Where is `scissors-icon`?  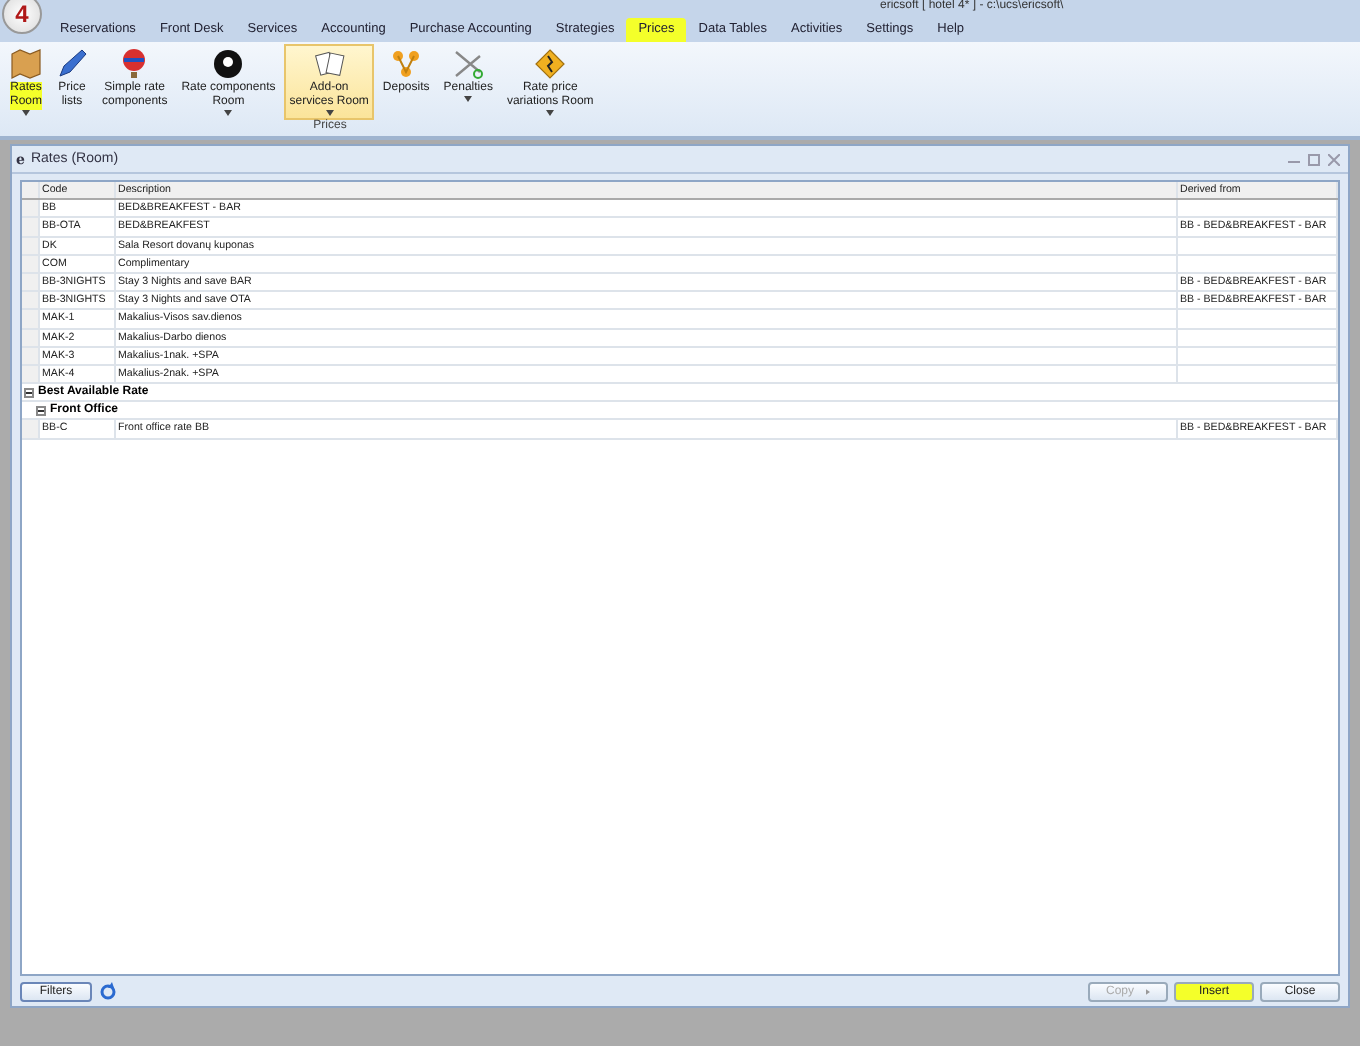 scissors-icon is located at coordinates (468, 64).